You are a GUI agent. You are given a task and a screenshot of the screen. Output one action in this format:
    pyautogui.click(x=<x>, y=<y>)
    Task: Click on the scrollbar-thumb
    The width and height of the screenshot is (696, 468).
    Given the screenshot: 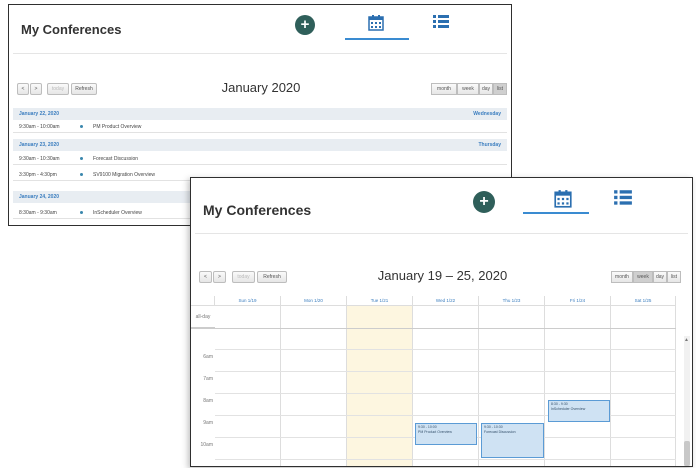 What is the action you would take?
    pyautogui.click(x=687, y=453)
    